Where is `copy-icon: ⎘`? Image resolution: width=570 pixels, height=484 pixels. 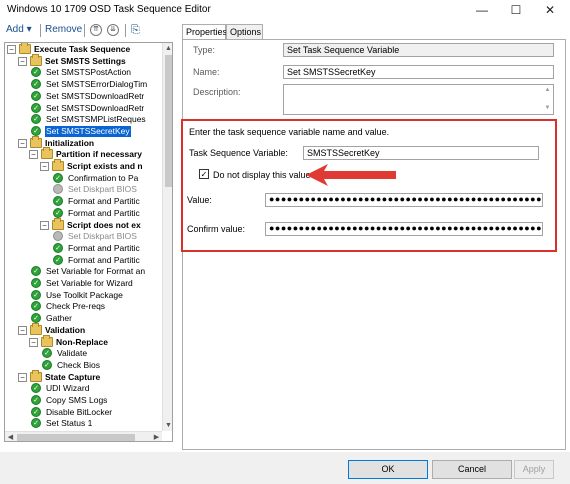
copy-icon: ⎘ is located at coordinates (138, 30).